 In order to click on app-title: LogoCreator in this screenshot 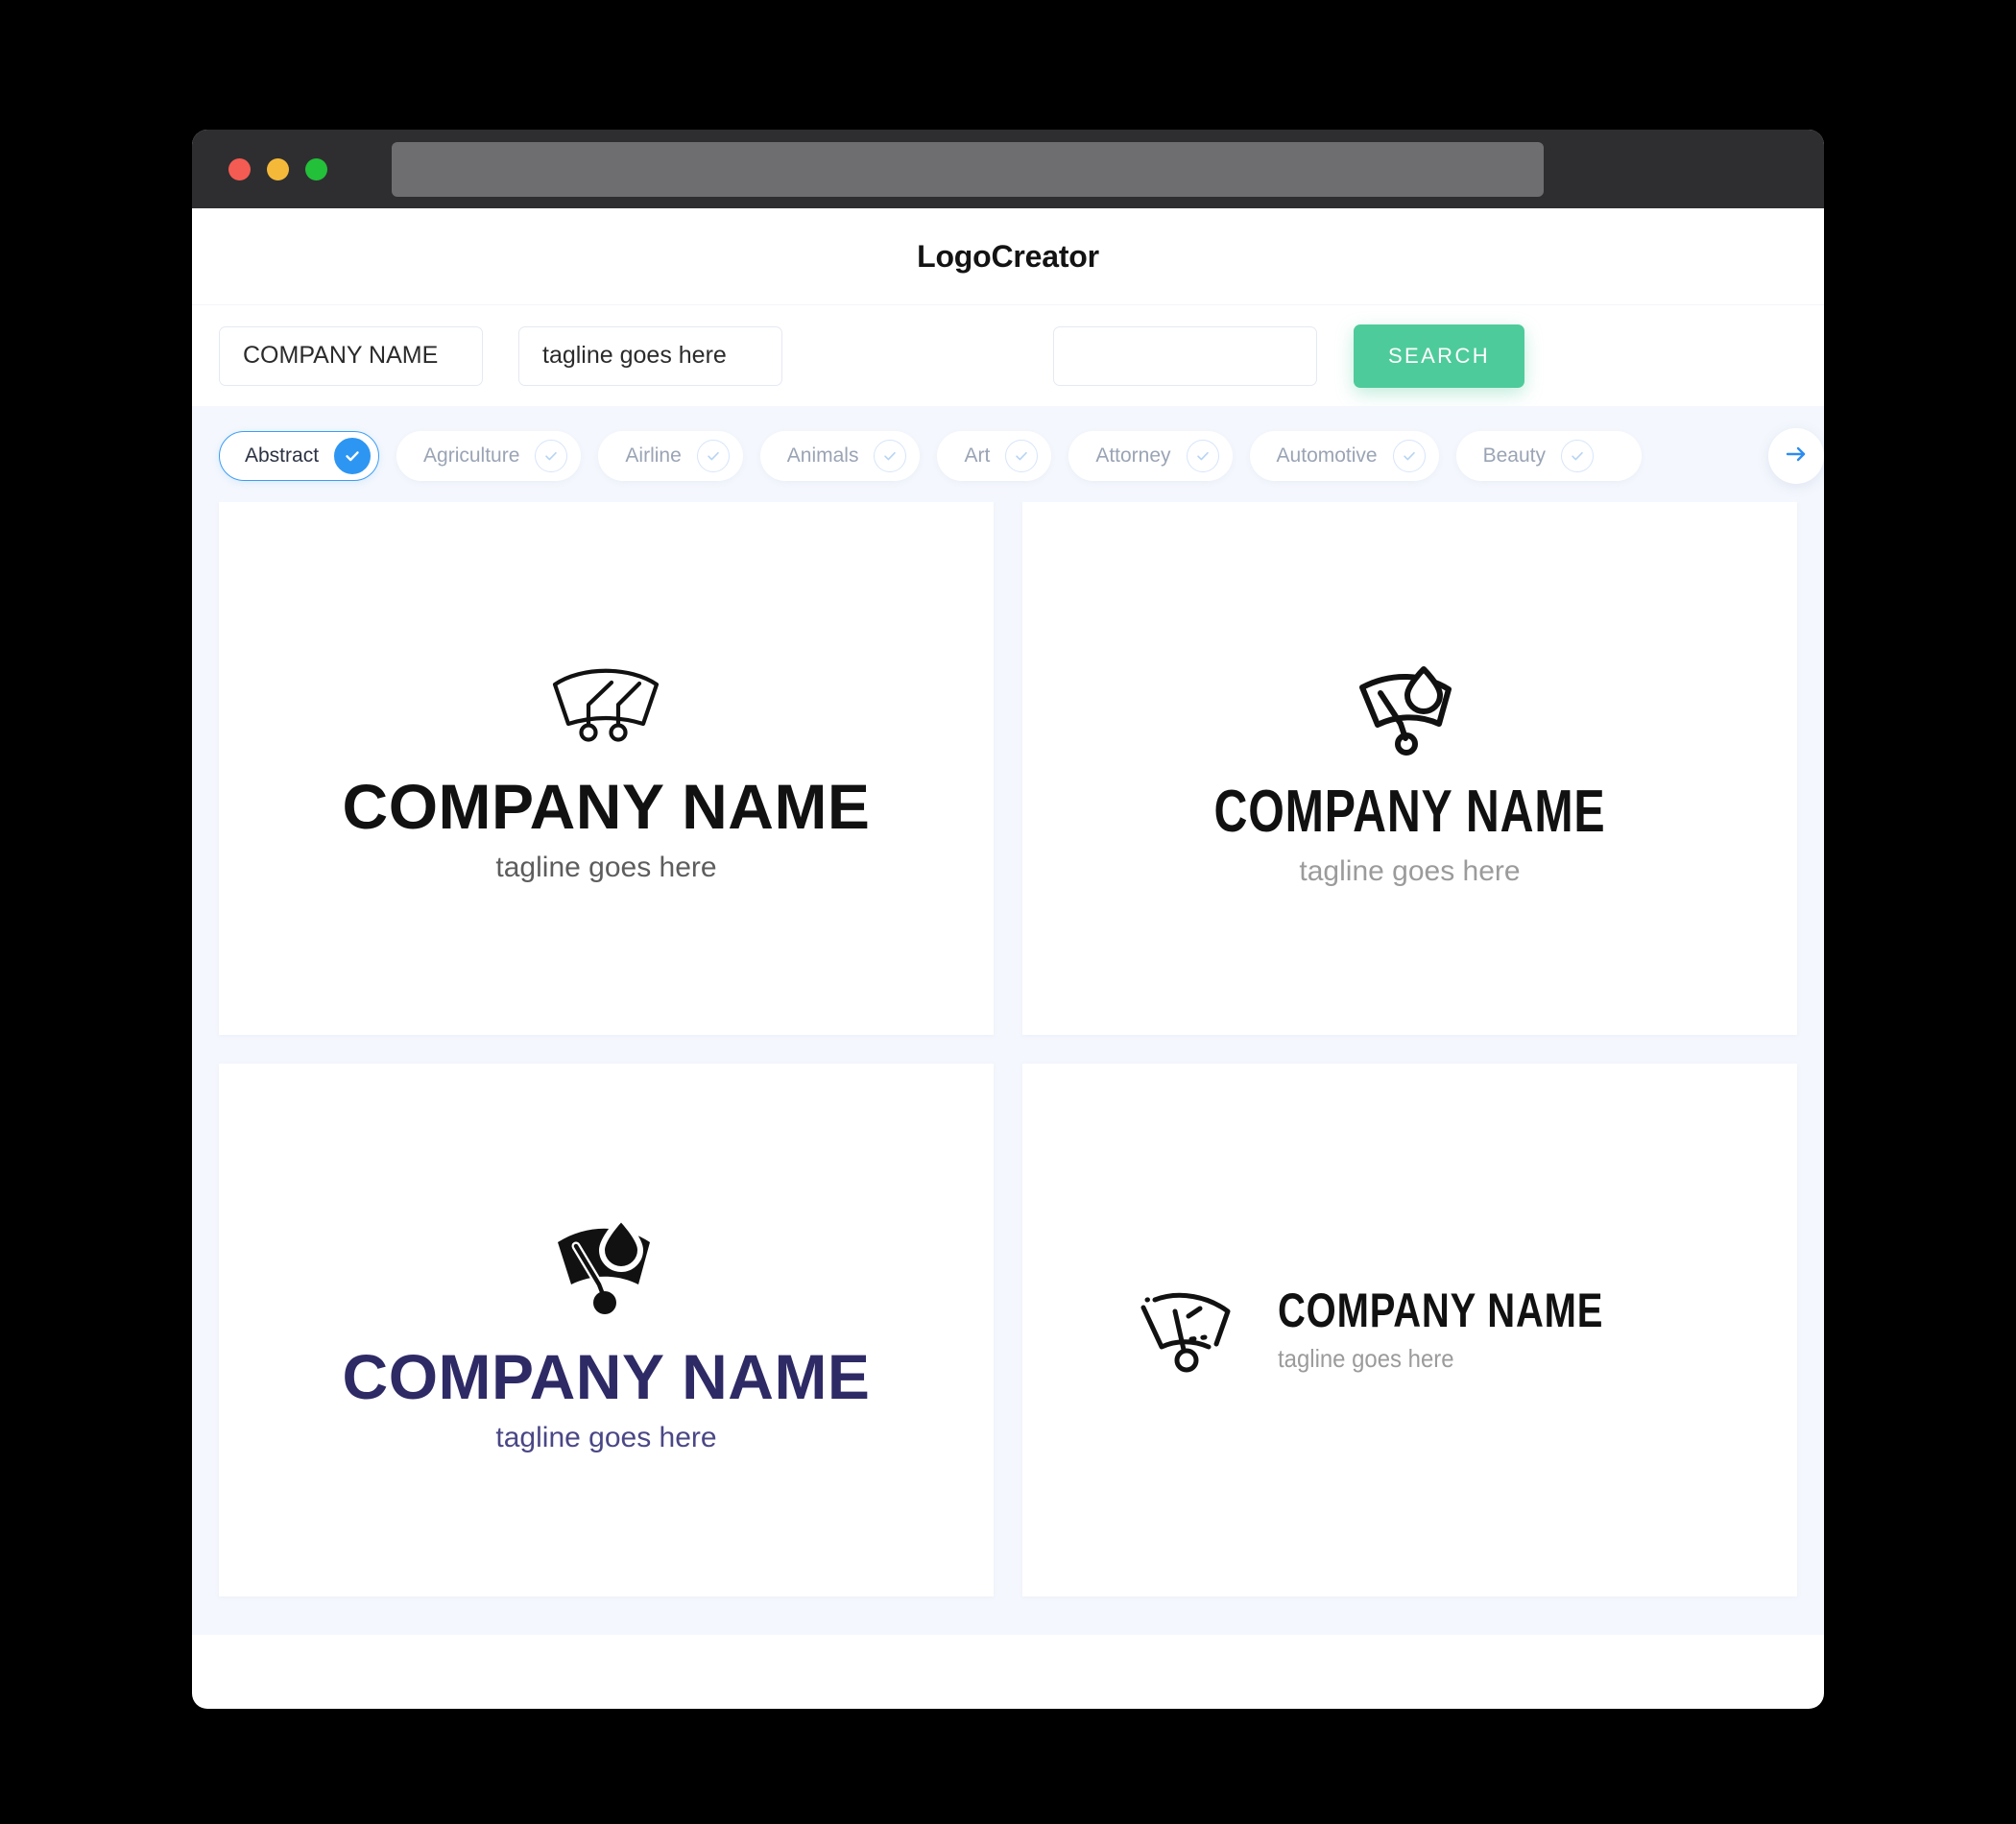, I will do `click(1008, 256)`.